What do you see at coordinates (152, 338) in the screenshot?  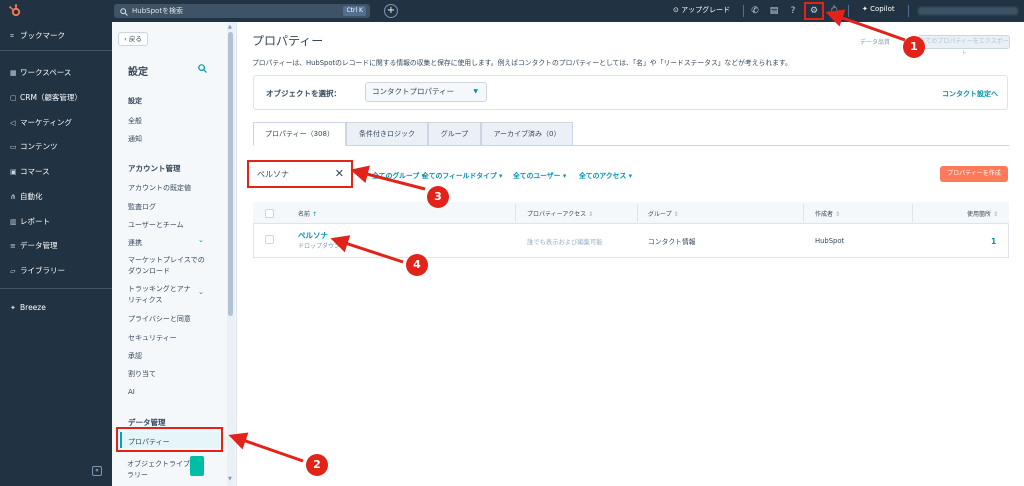 I see `settings-item-security: セキュリティー` at bounding box center [152, 338].